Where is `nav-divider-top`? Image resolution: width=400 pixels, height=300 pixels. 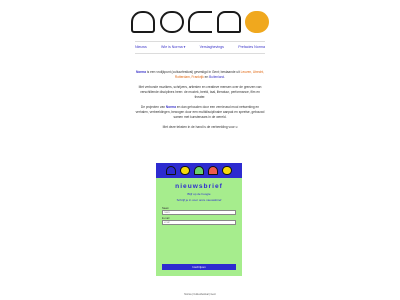 nav-divider-top is located at coordinates (200, 41).